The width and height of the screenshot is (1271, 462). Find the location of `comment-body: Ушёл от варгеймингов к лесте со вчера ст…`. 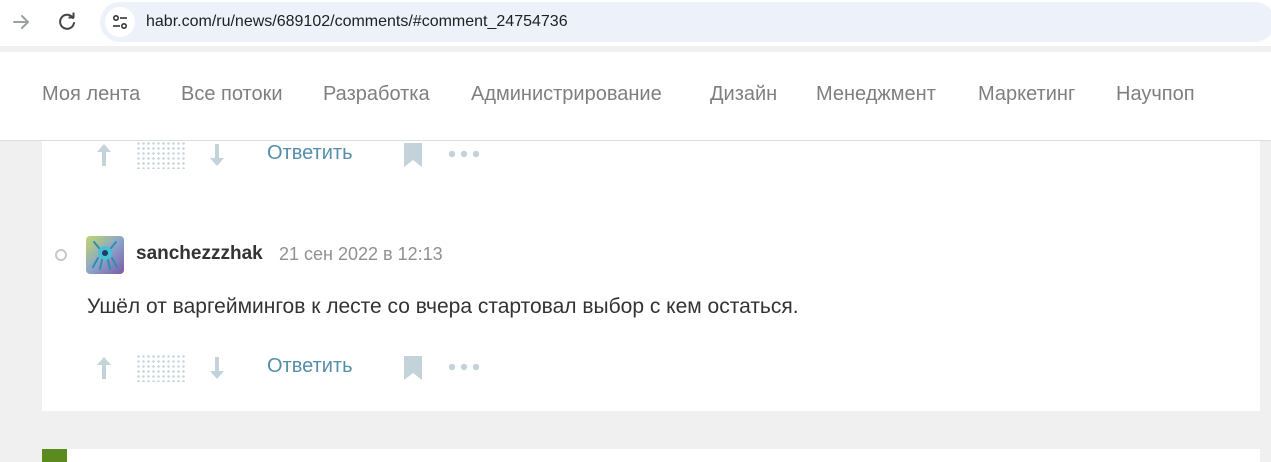

comment-body: Ушёл от варгеймингов к лесте со вчера ст… is located at coordinates (443, 306).